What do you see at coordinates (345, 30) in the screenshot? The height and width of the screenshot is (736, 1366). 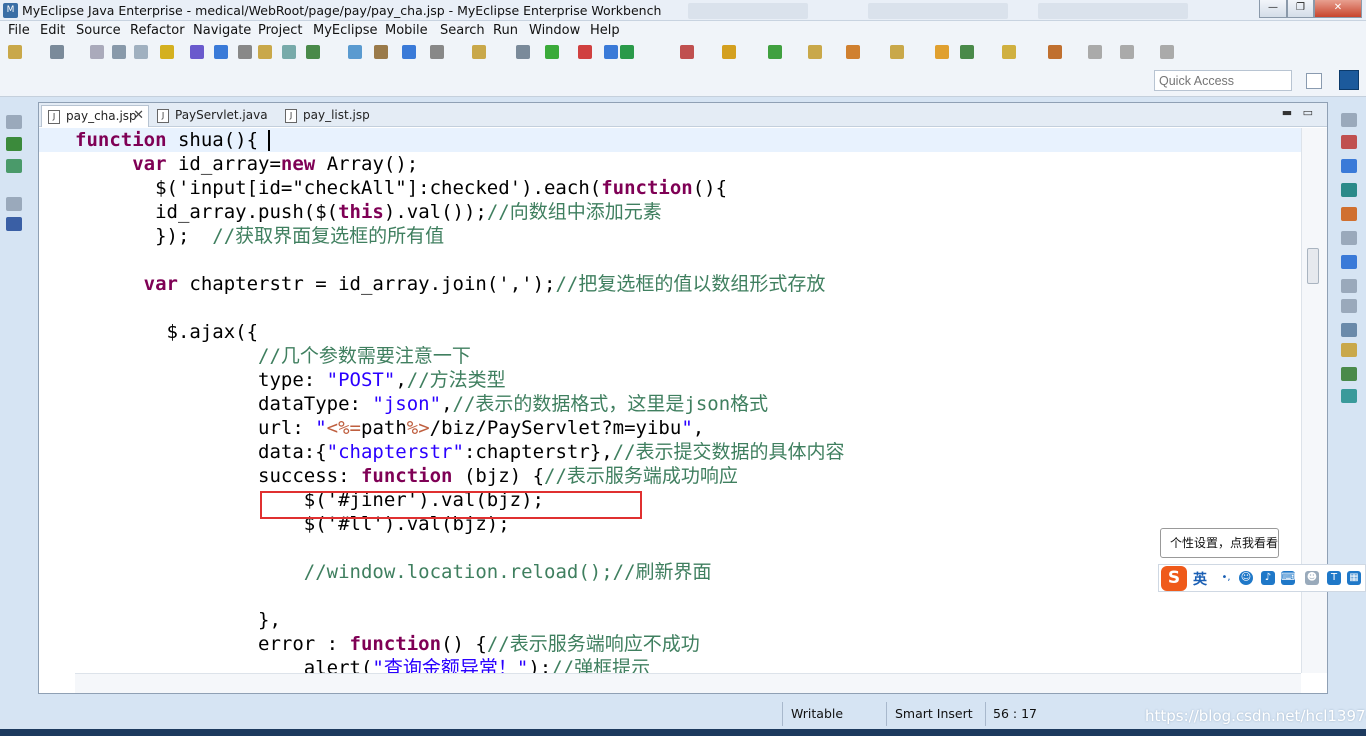 I see `menu-myeclipse: MyEclipse` at bounding box center [345, 30].